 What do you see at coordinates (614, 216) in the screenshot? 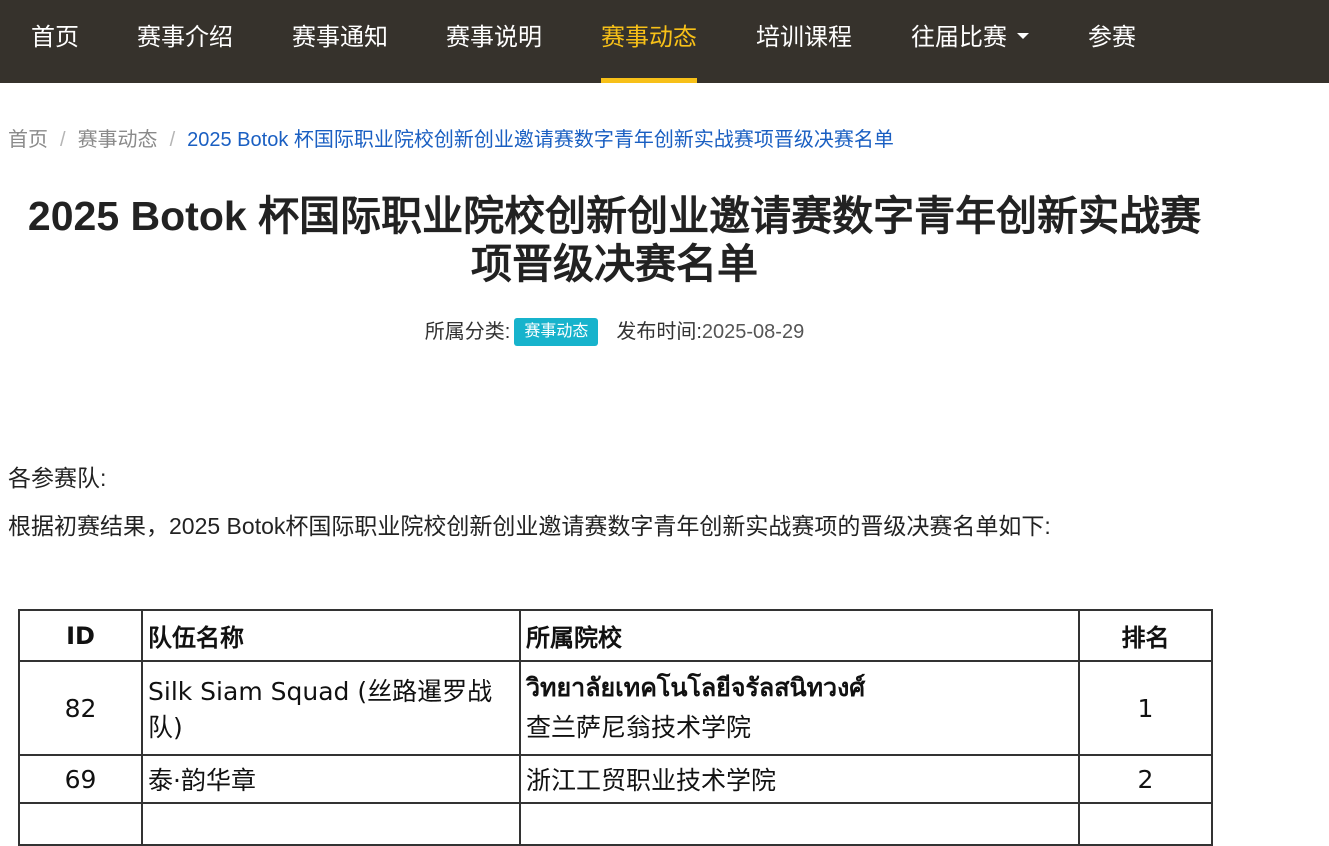
I see `page-title-line-1: 2025 Botok 杯国际职业院校创新创业邀请赛数字青年创新实战赛` at bounding box center [614, 216].